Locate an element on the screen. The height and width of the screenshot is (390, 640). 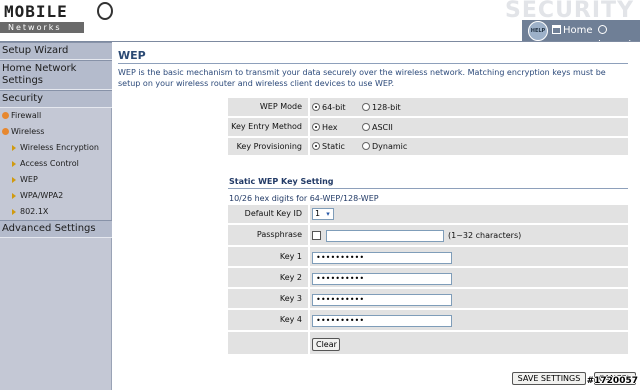
option-label: Static is located at coordinates (333, 146).